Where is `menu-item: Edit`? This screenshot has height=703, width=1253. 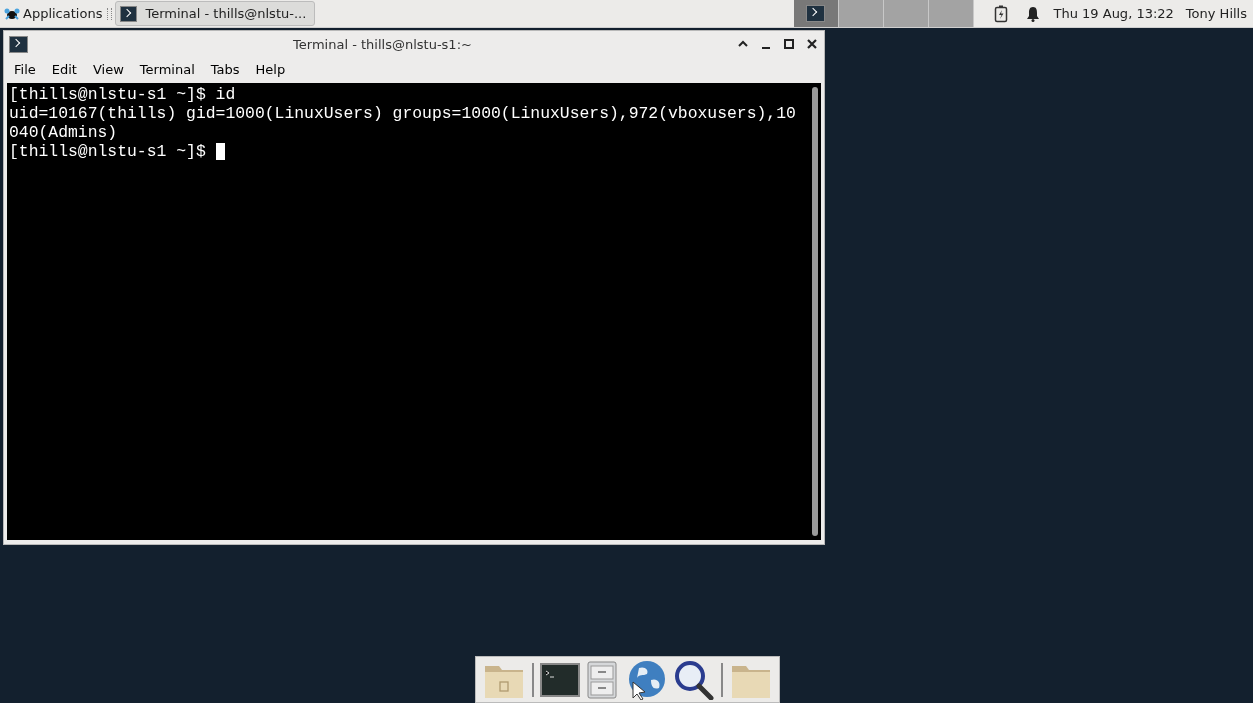 menu-item: Edit is located at coordinates (64, 69).